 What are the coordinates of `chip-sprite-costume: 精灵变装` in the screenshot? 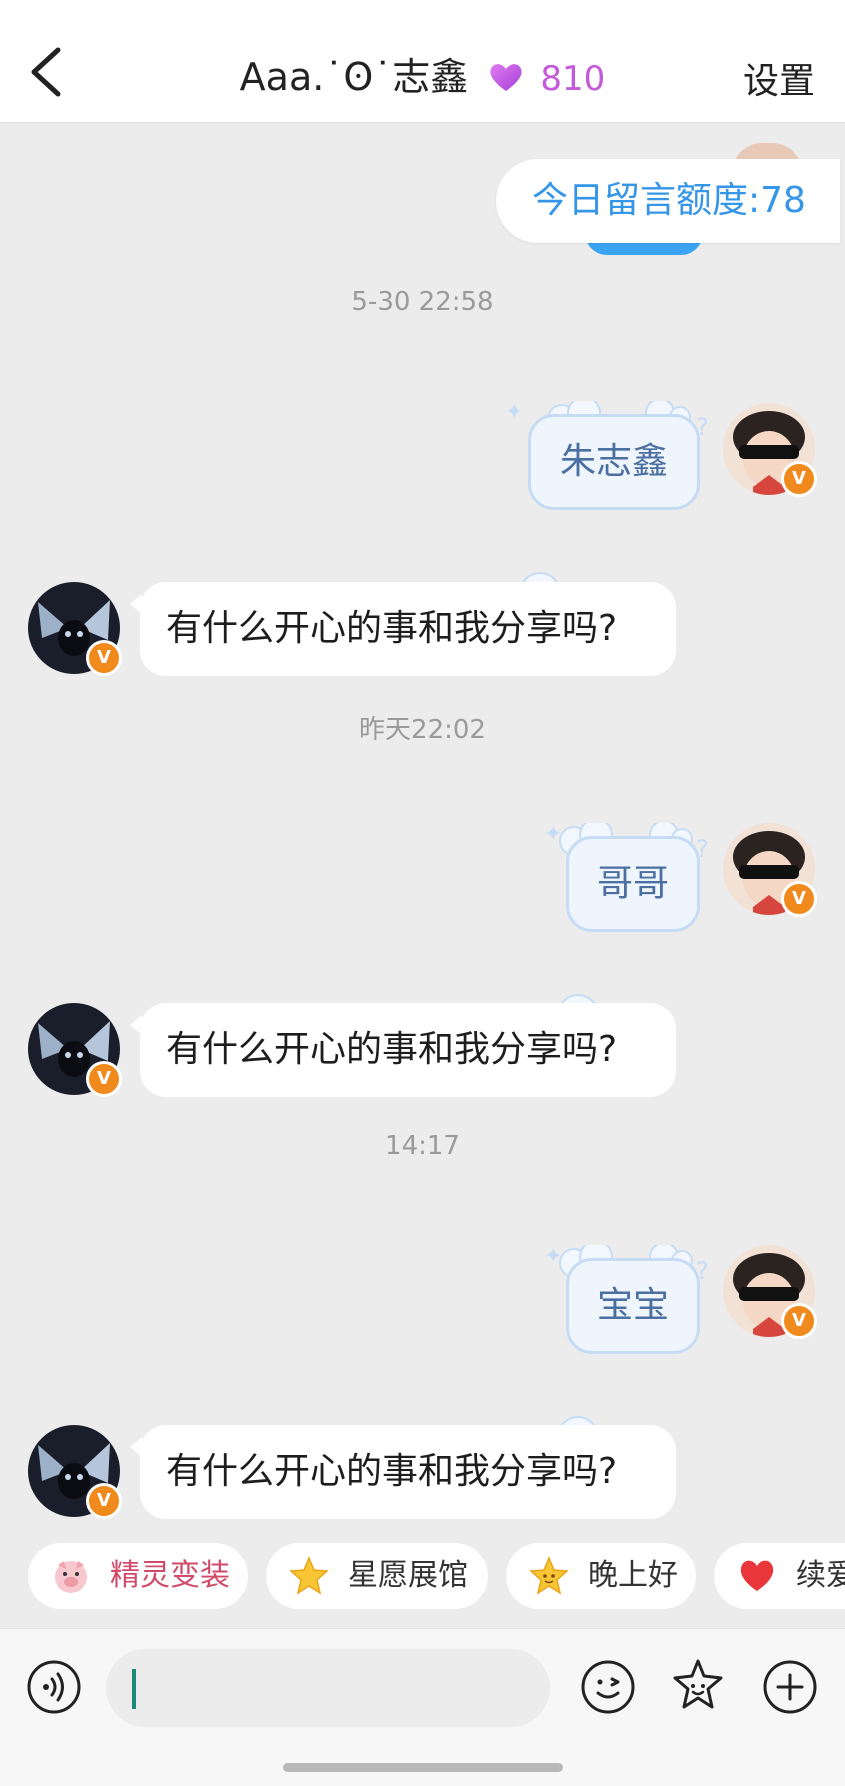 It's located at (138, 1576).